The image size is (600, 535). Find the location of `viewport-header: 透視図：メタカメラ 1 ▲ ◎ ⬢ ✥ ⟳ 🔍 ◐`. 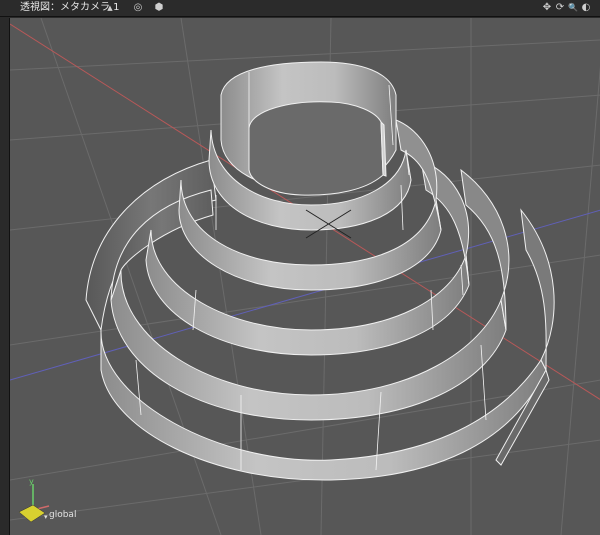

viewport-header: 透視図：メタカメラ 1 ▲ ◎ ⬢ ✥ ⟳ 🔍 ◐ is located at coordinates (300, 8).